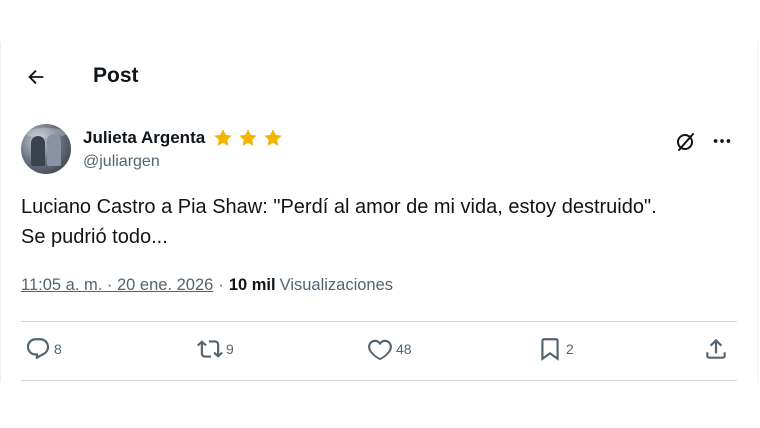  What do you see at coordinates (379, 380) in the screenshot?
I see `divider` at bounding box center [379, 380].